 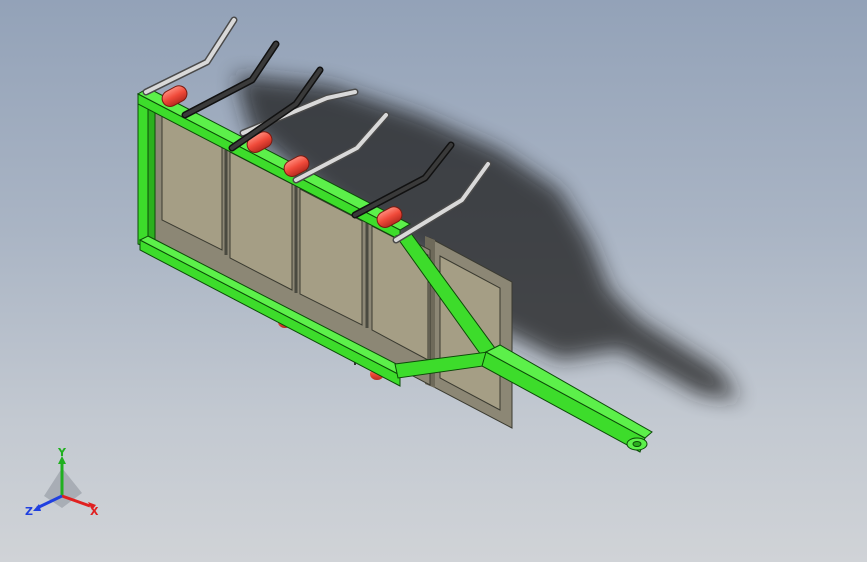 What do you see at coordinates (62, 453) in the screenshot?
I see `y-axis-label: Y` at bounding box center [62, 453].